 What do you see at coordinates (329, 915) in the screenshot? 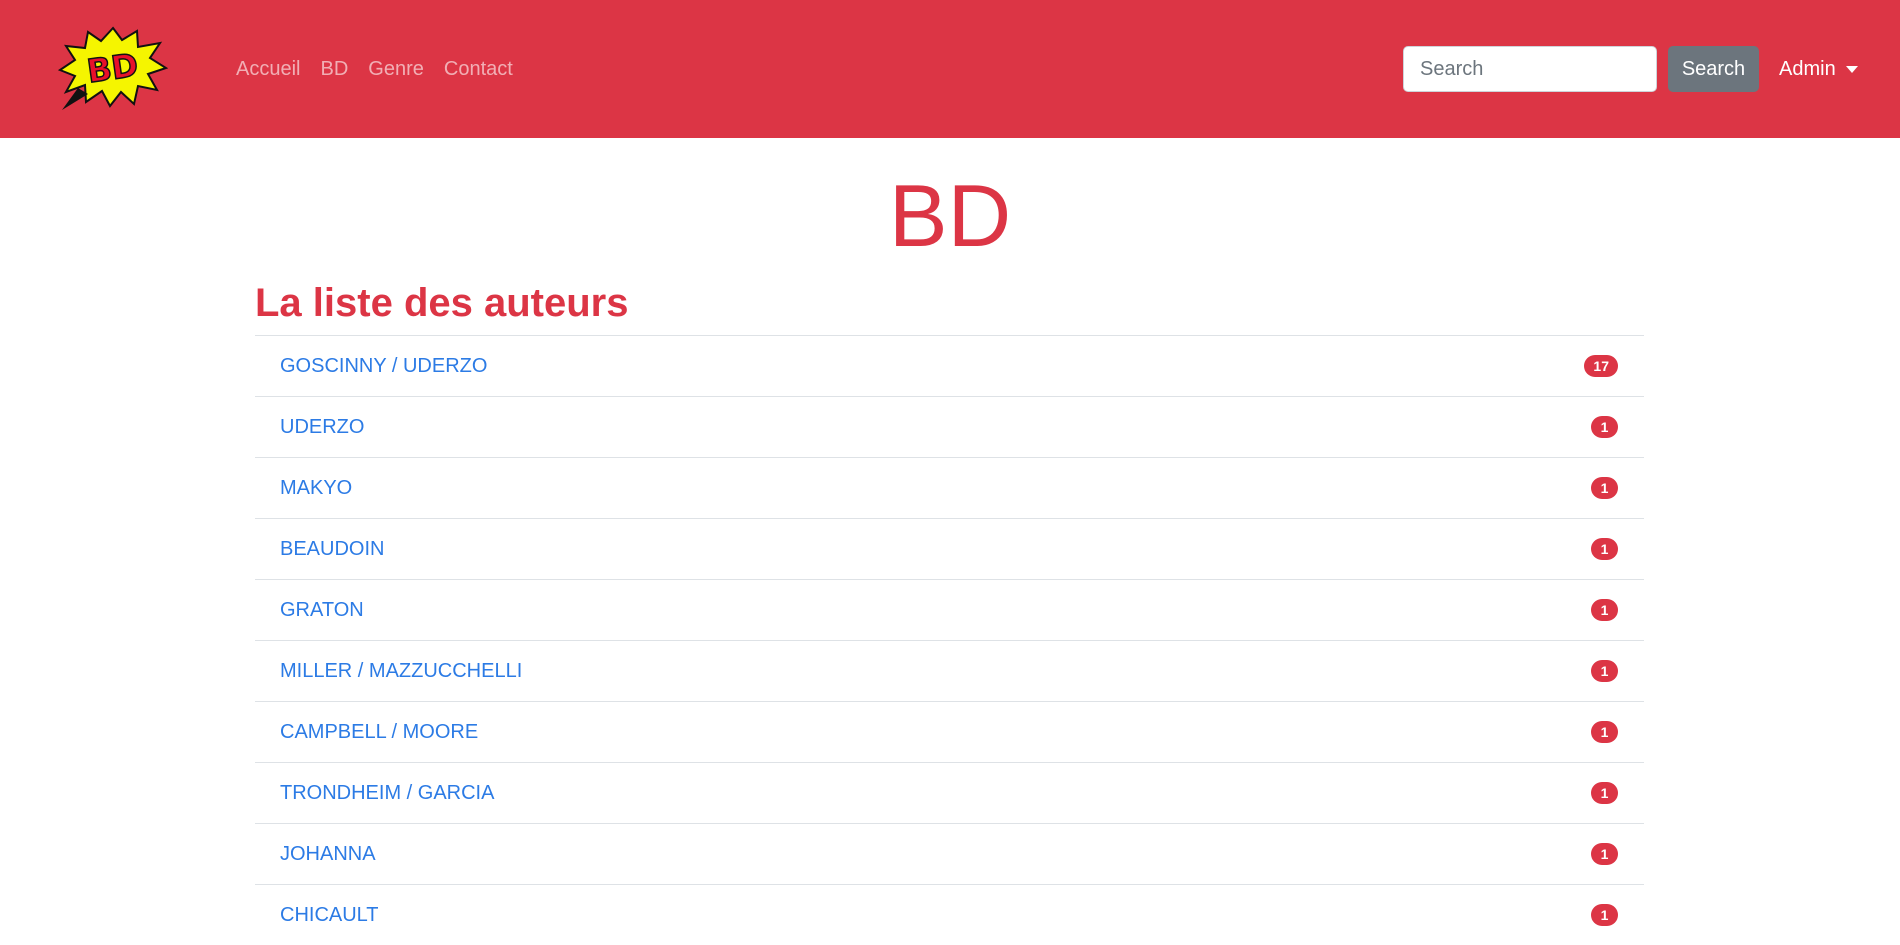
I see `author-link: CHICAULT` at bounding box center [329, 915].